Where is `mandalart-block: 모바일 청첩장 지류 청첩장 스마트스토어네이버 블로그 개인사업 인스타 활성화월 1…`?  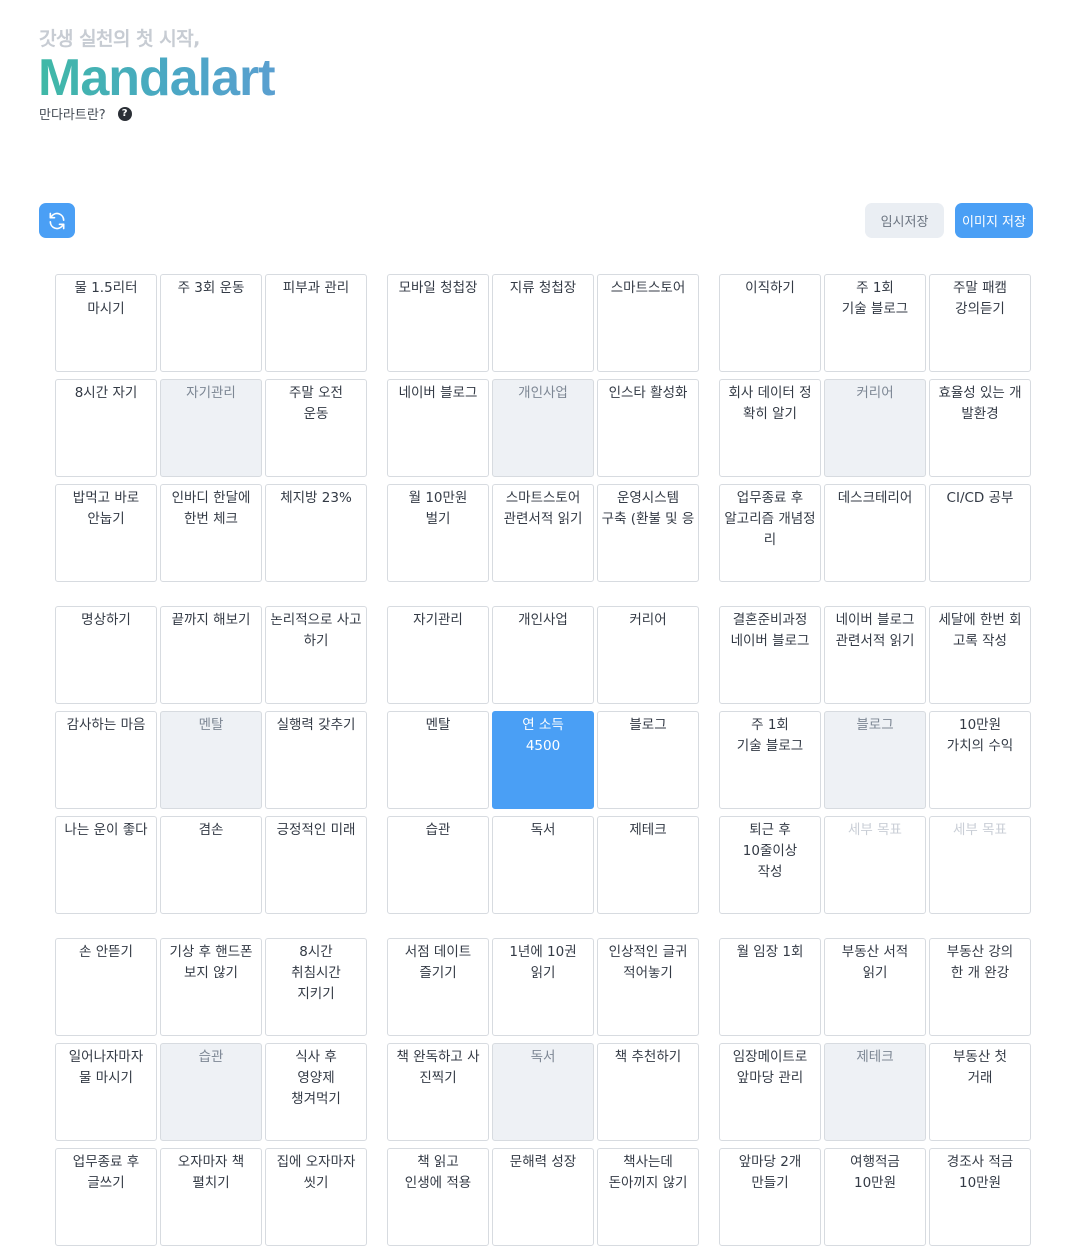
mandalart-block: 모바일 청첩장 지류 청첩장 스마트스토어네이버 블로그 개인사업 인스타 활성화월 1… is located at coordinates (544, 431).